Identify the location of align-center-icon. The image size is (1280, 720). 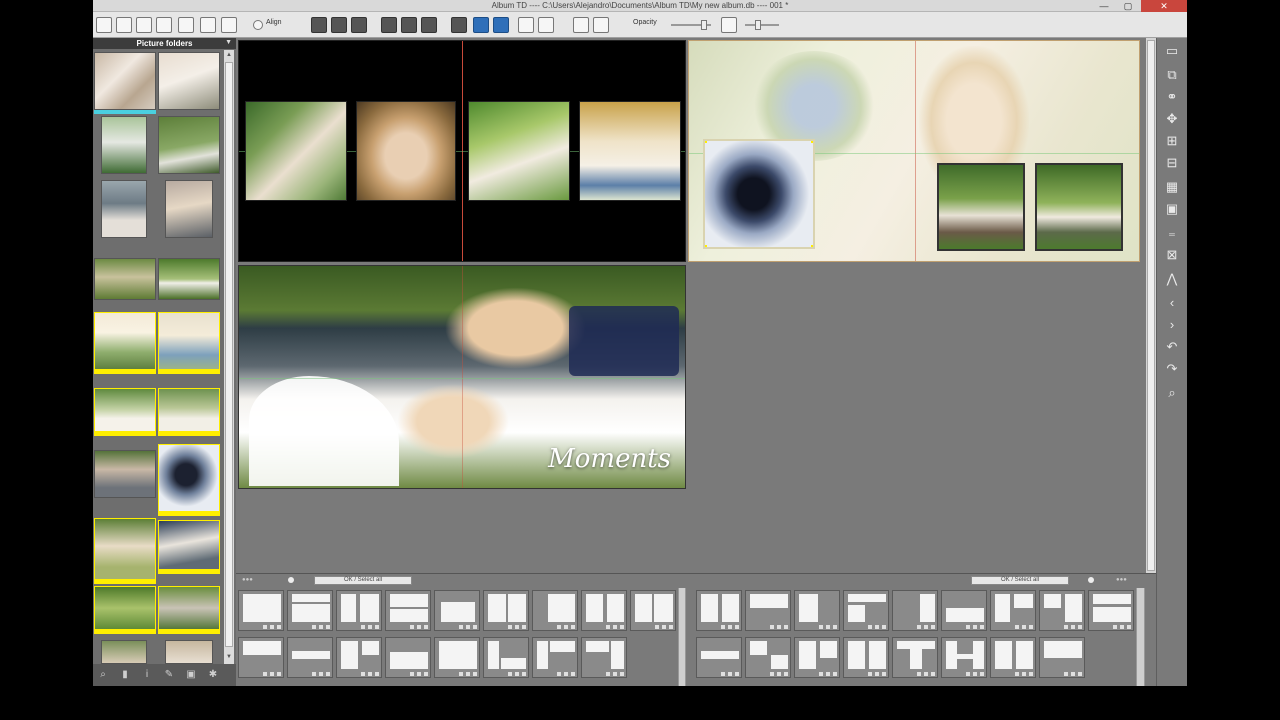
(409, 25).